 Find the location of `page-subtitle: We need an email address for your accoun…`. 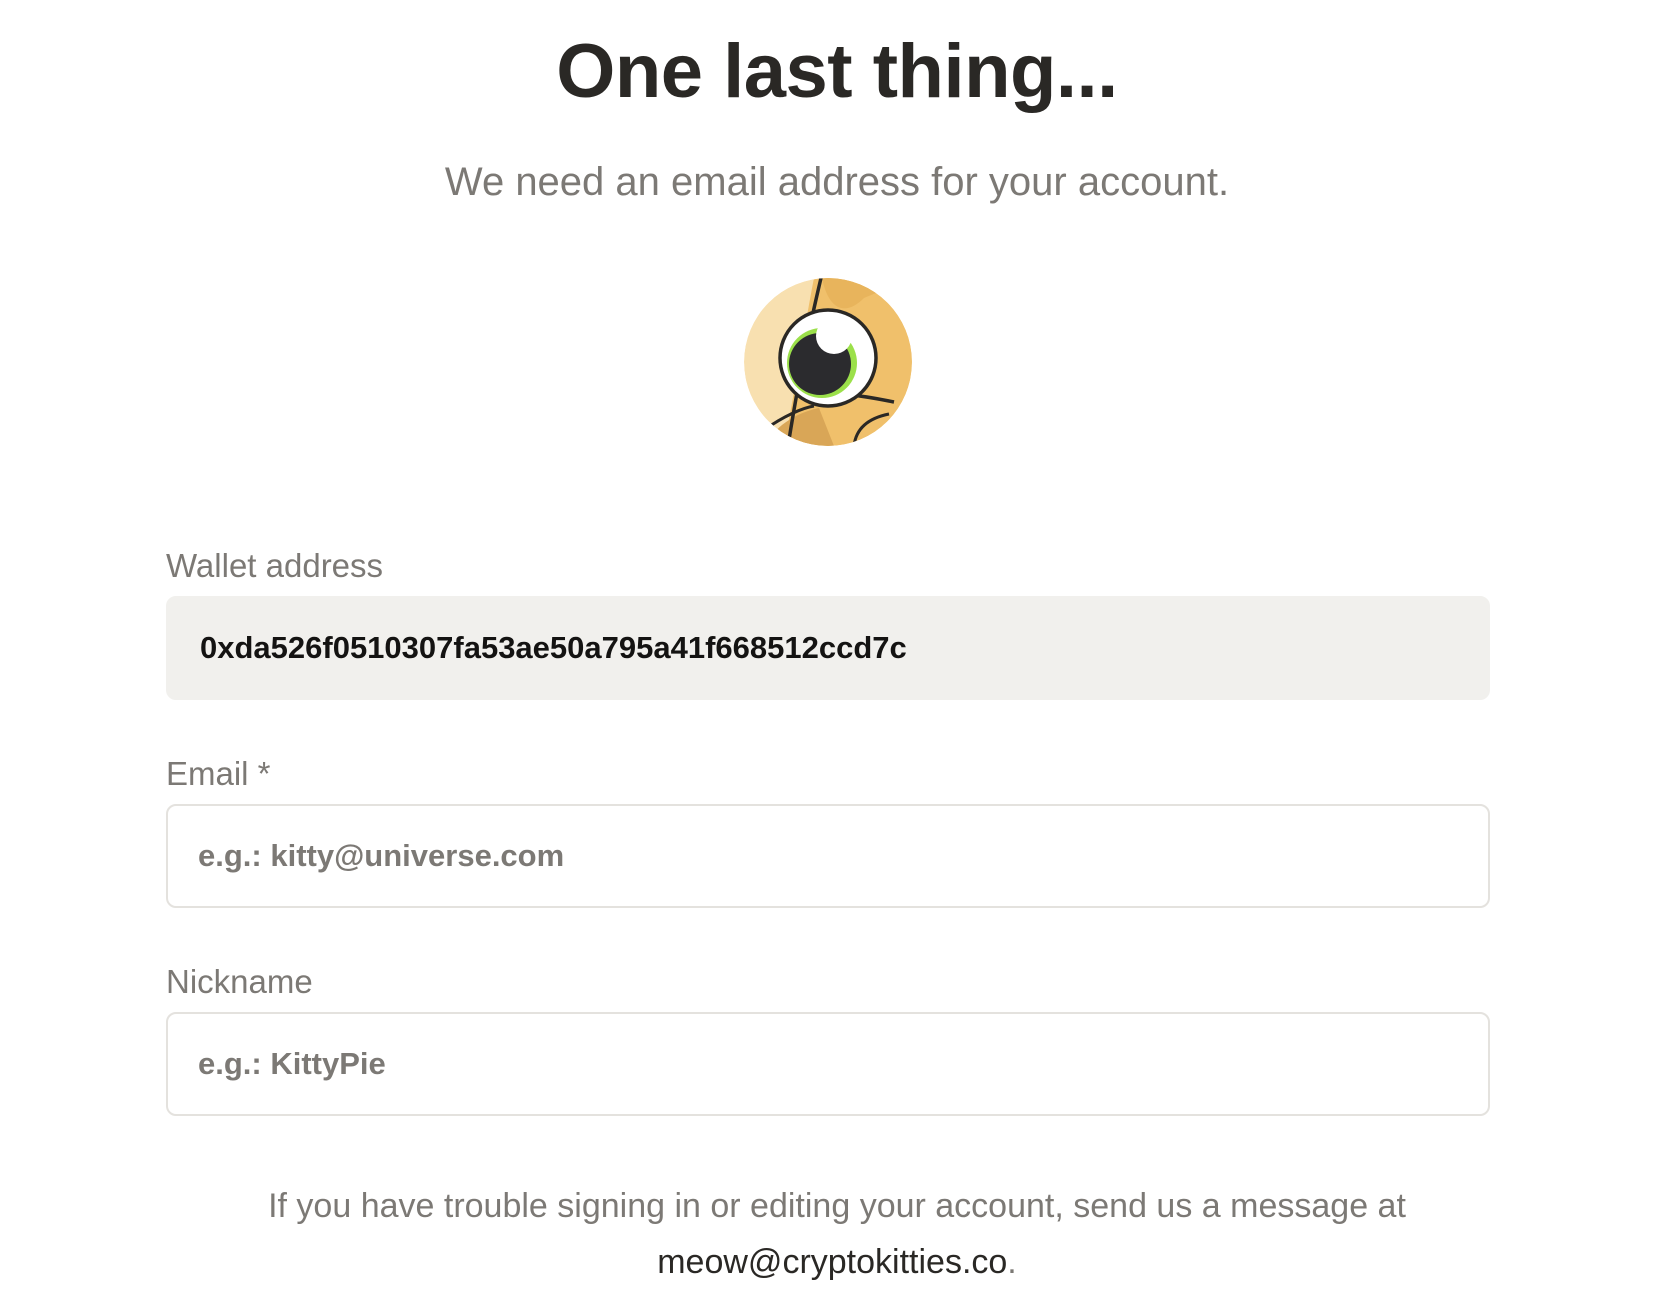

page-subtitle: We need an email address for your accoun… is located at coordinates (837, 182).